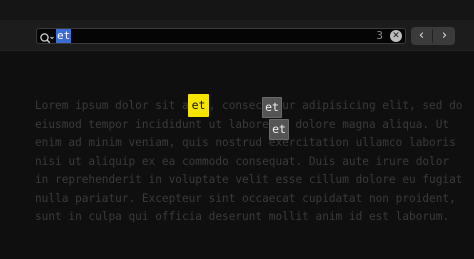 This screenshot has width=474, height=259. What do you see at coordinates (444, 36) in the screenshot?
I see `next-match-button: ›` at bounding box center [444, 36].